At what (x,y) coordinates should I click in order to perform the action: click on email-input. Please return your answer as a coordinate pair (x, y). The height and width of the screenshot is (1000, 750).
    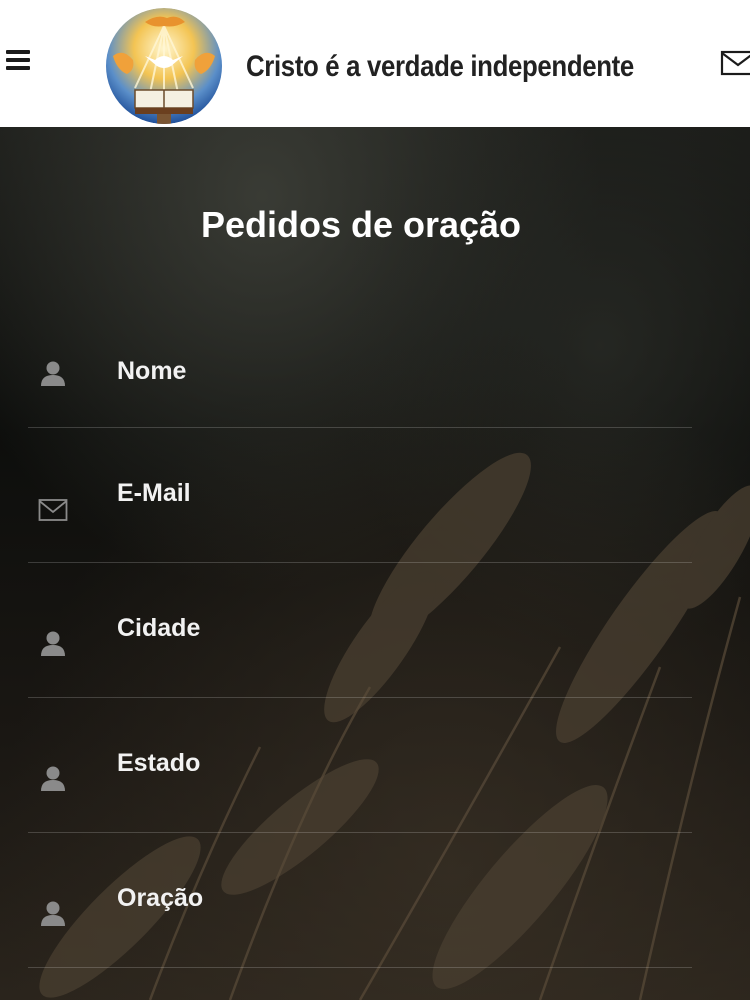
    Looking at the image, I should click on (397, 495).